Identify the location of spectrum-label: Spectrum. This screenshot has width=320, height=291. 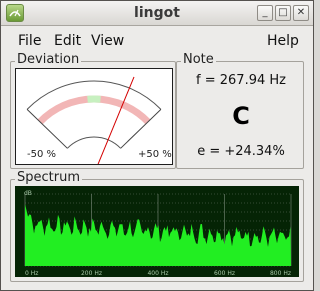
(48, 178).